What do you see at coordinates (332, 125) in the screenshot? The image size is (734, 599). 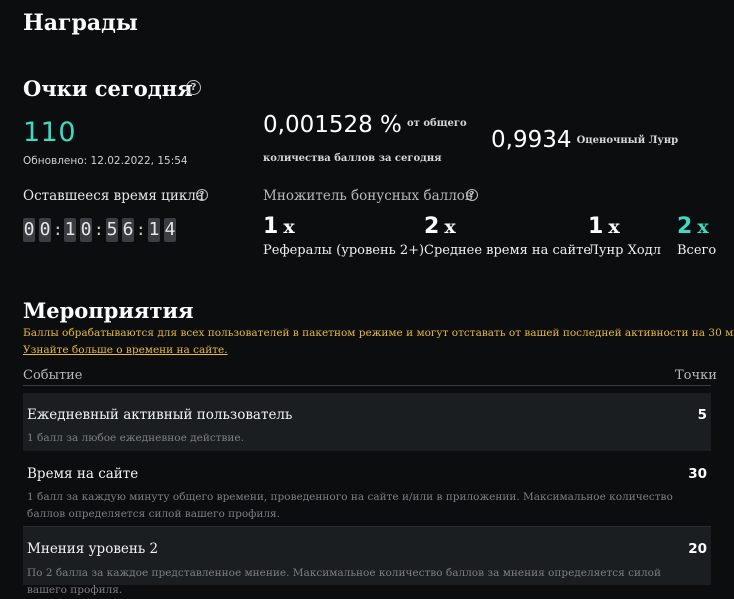 I see `percent-value: 0,001528 %` at bounding box center [332, 125].